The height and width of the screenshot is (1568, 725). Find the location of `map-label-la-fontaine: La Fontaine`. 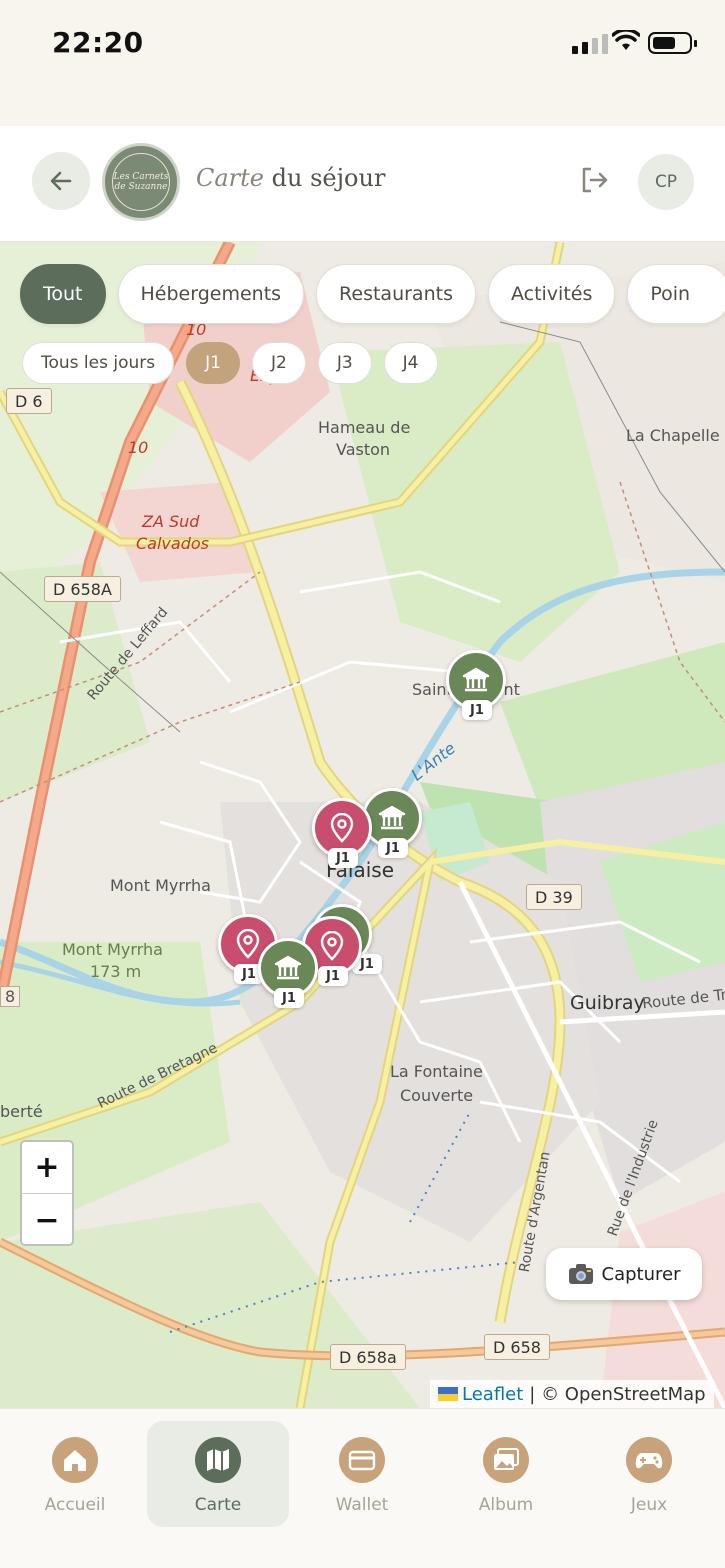

map-label-la-fontaine: La Fontaine is located at coordinates (436, 1071).